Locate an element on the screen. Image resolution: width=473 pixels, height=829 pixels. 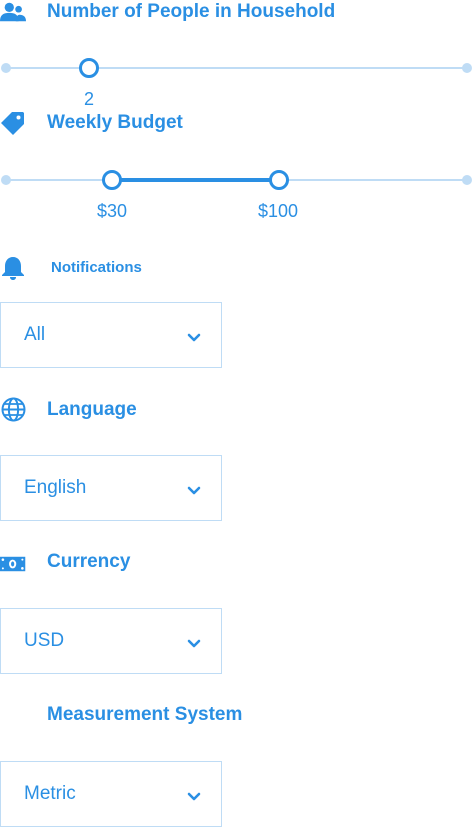
budget-slider-start is located at coordinates (6, 180).